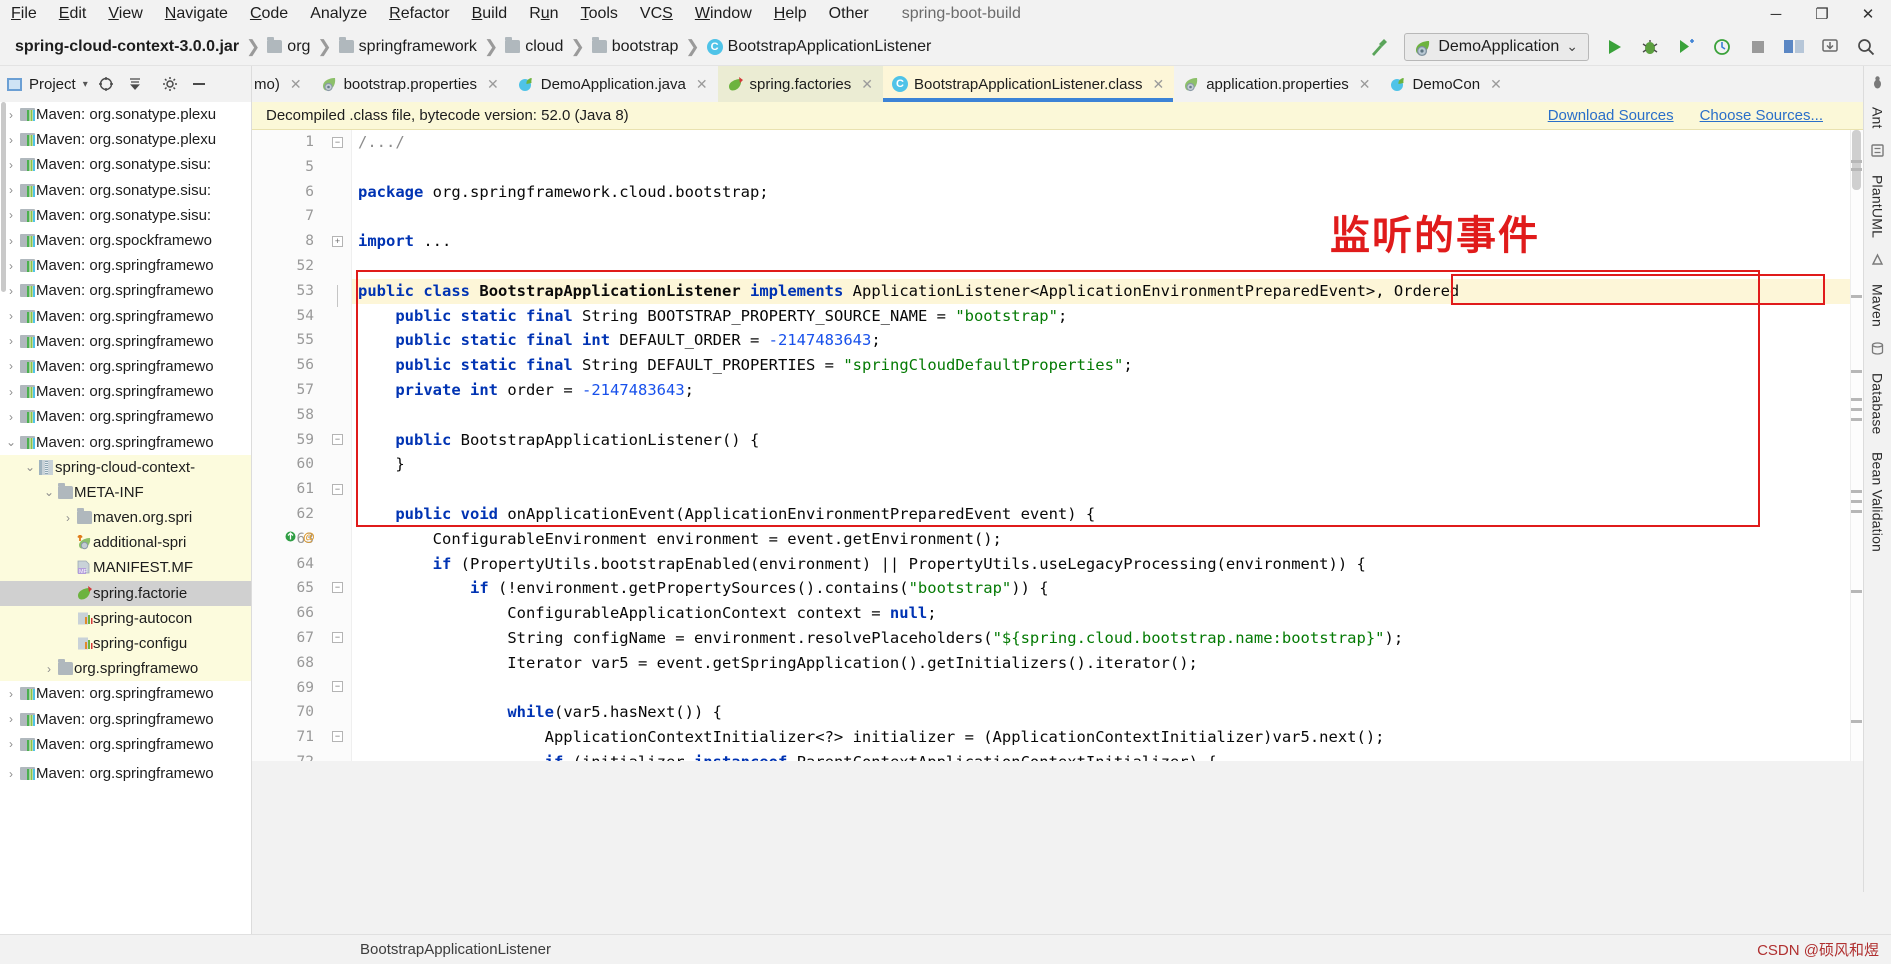  What do you see at coordinates (1856, 445) in the screenshot?
I see `editor-error-stripe` at bounding box center [1856, 445].